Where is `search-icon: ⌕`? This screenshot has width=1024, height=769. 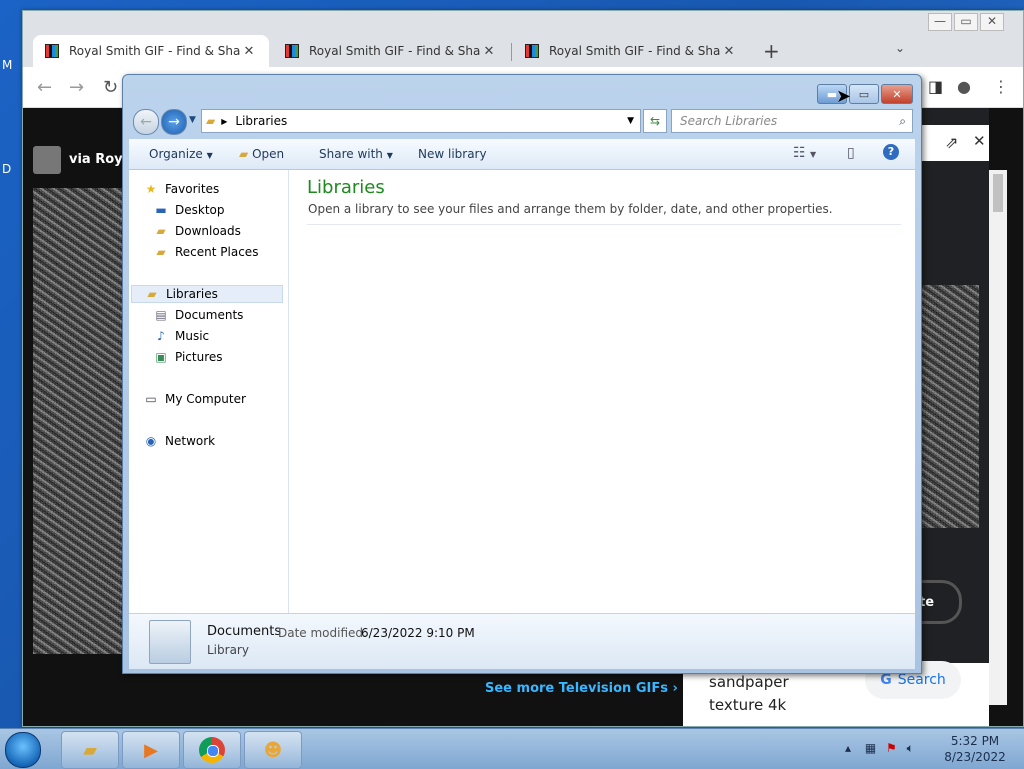 search-icon: ⌕ is located at coordinates (902, 121).